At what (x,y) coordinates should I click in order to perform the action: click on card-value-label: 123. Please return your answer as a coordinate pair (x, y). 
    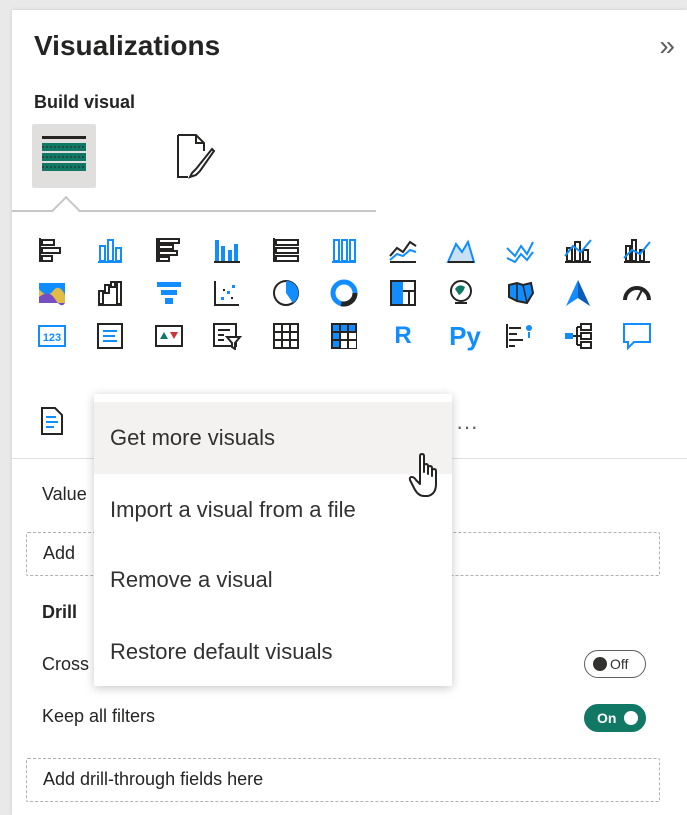
    Looking at the image, I should click on (52, 338).